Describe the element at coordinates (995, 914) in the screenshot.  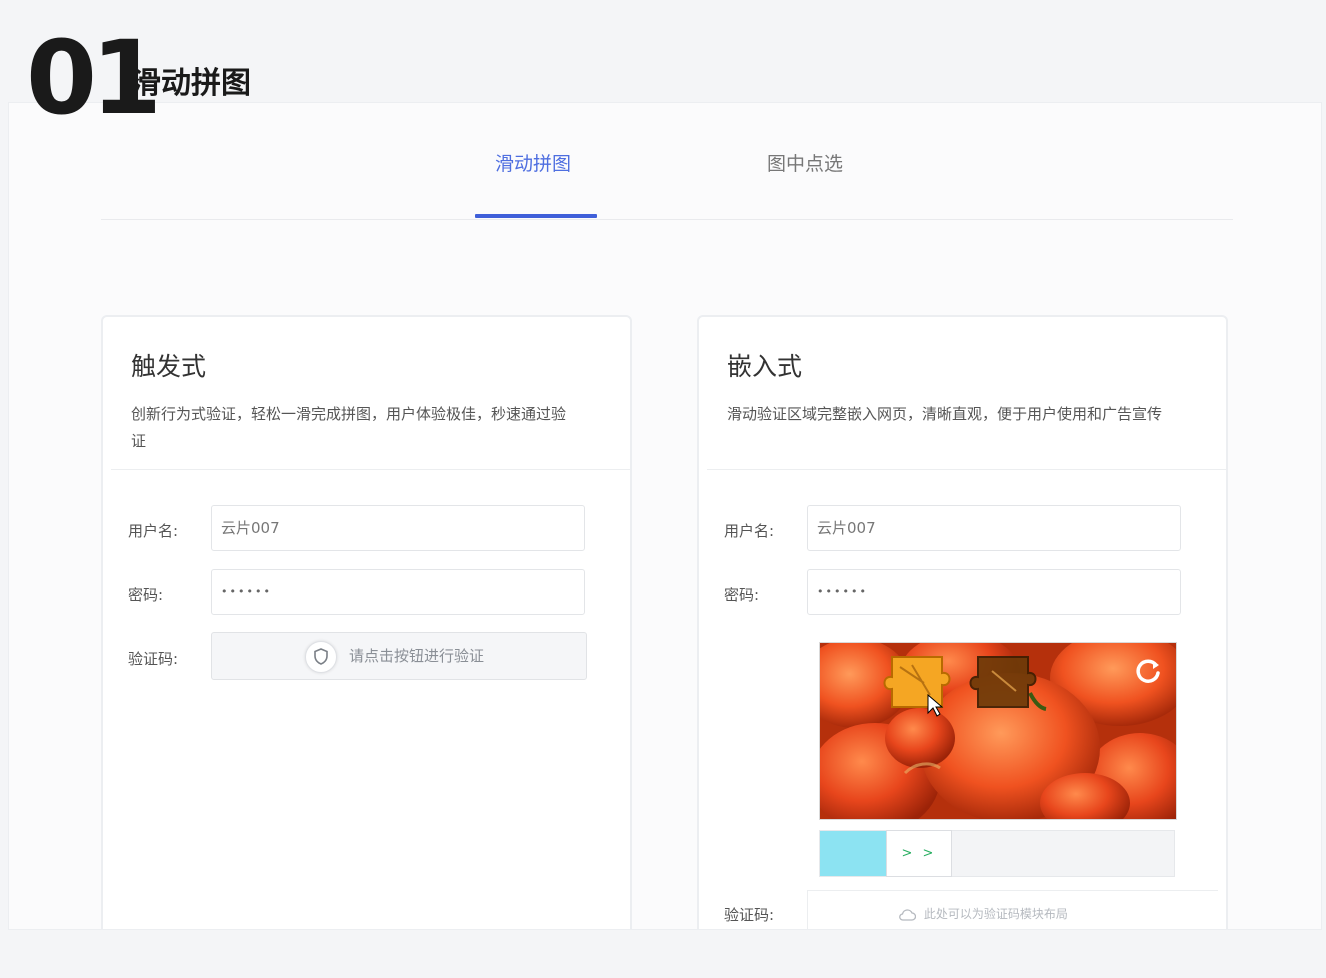
I see `captcha-hint-text: 此处可以为验证码模块布局` at that location.